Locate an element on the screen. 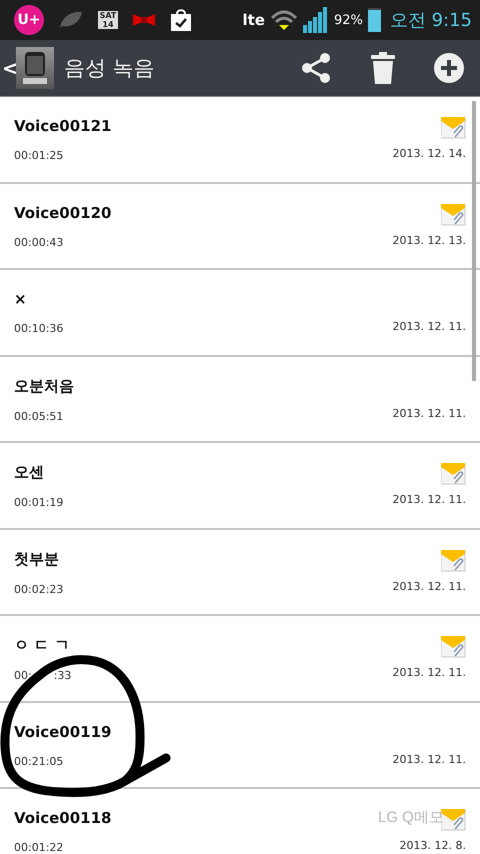 This screenshot has width=480, height=854. recording-name: Voice00118 is located at coordinates (63, 818).